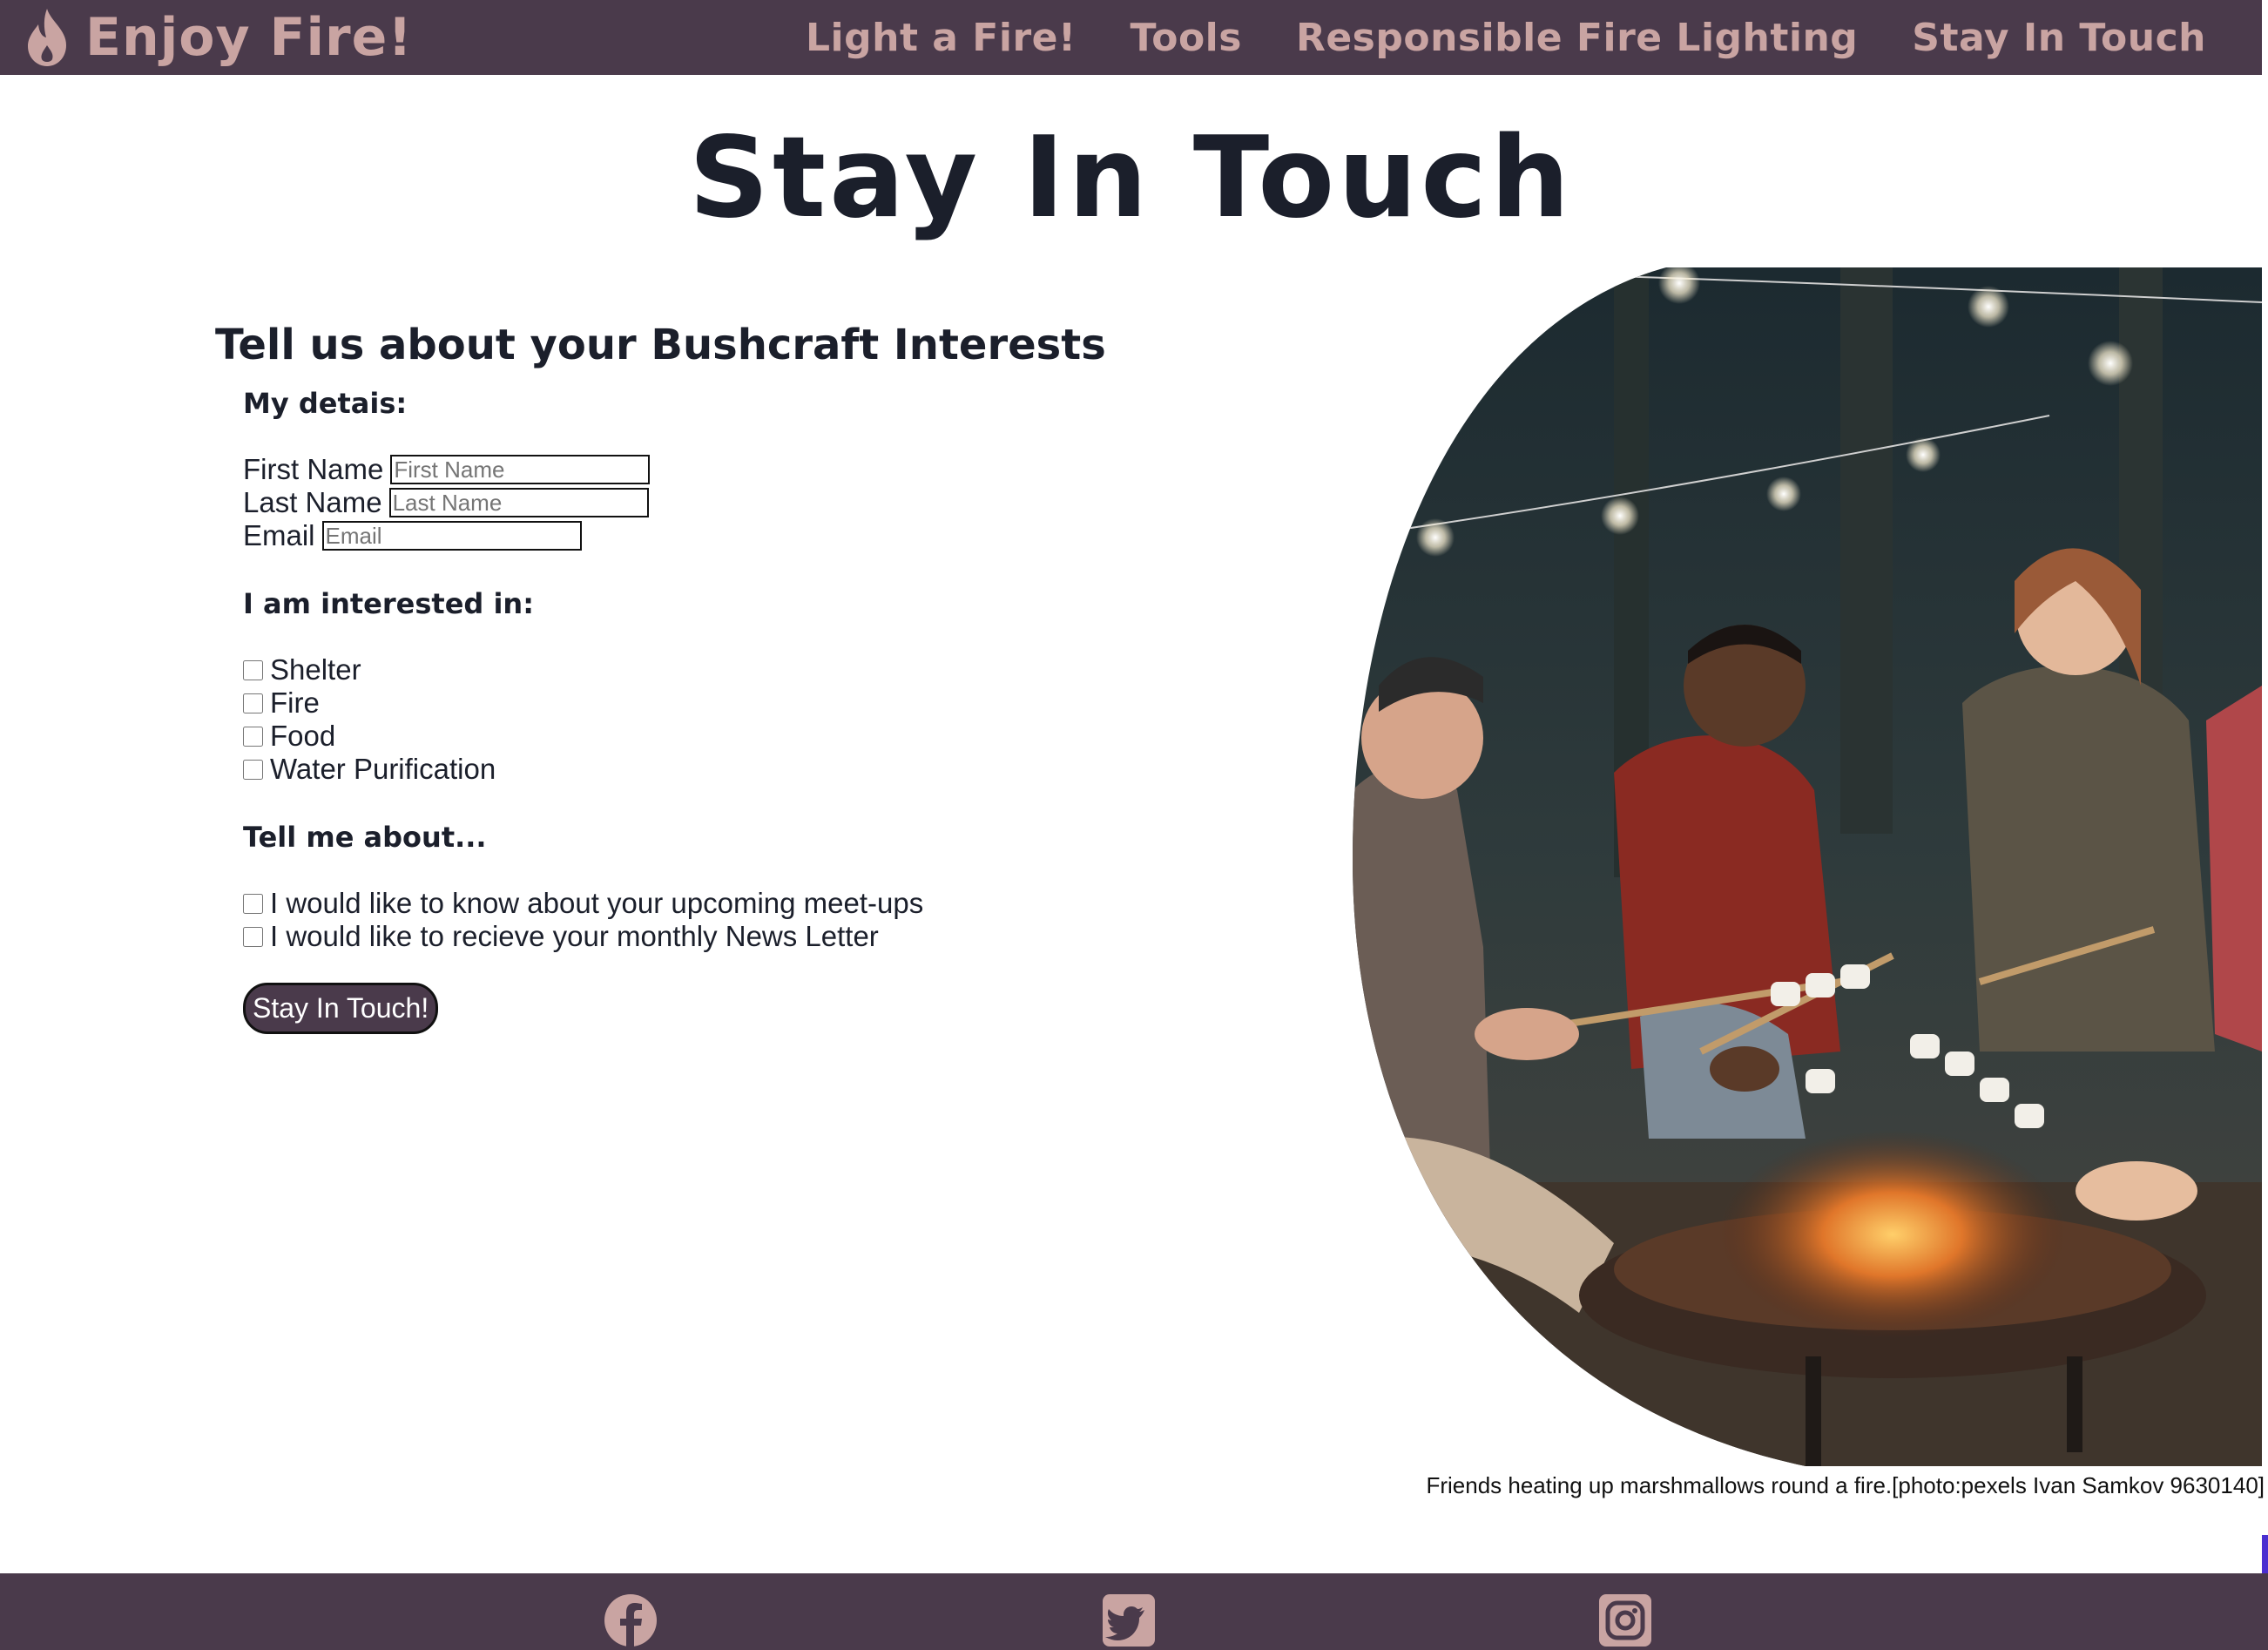 This screenshot has height=1650, width=2268. I want to click on instagram-icon, so click(1625, 1620).